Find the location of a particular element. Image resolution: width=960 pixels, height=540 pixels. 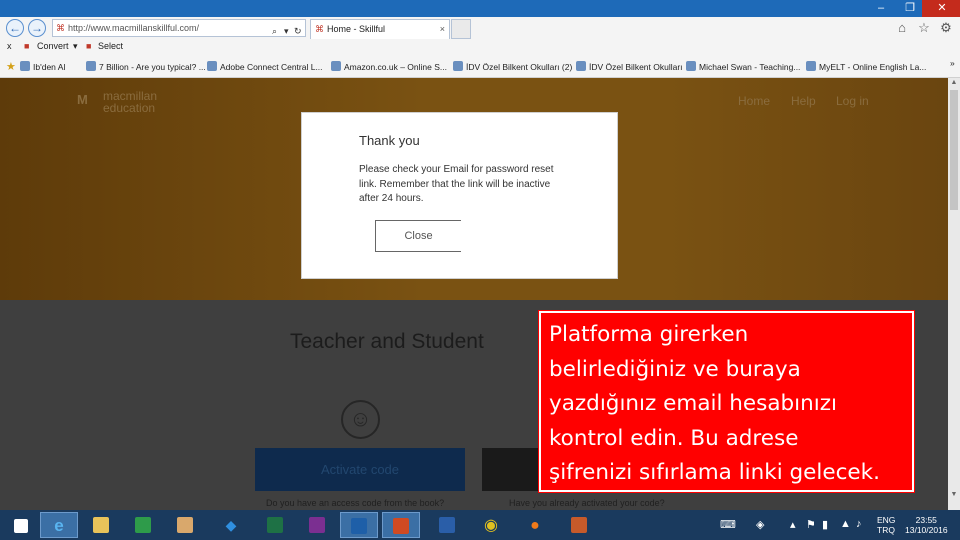

signal-icon: ▲ is located at coordinates (845, 524).